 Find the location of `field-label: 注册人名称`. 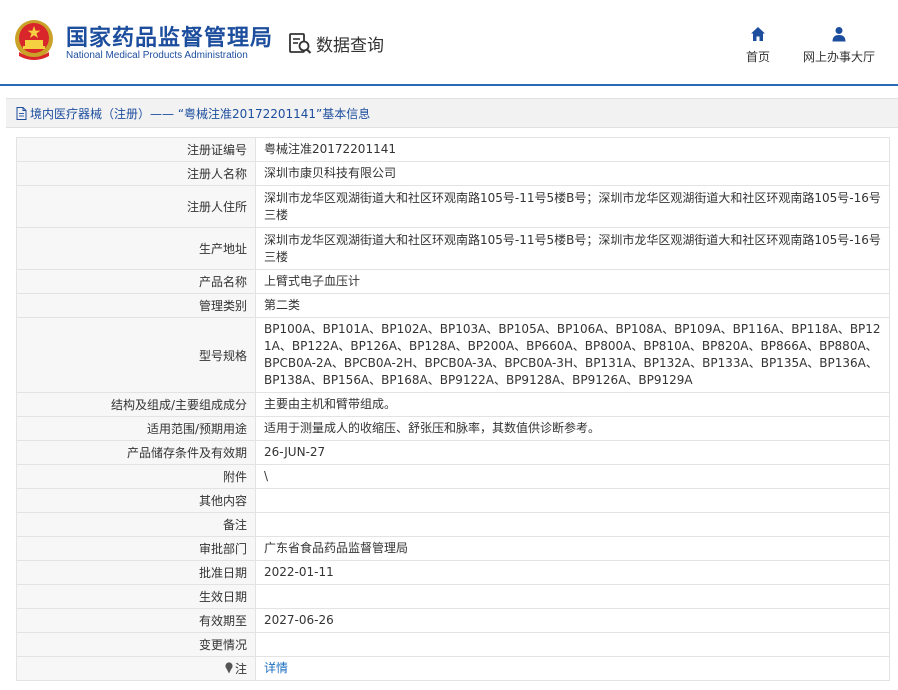

field-label: 注册人名称 is located at coordinates (136, 173).